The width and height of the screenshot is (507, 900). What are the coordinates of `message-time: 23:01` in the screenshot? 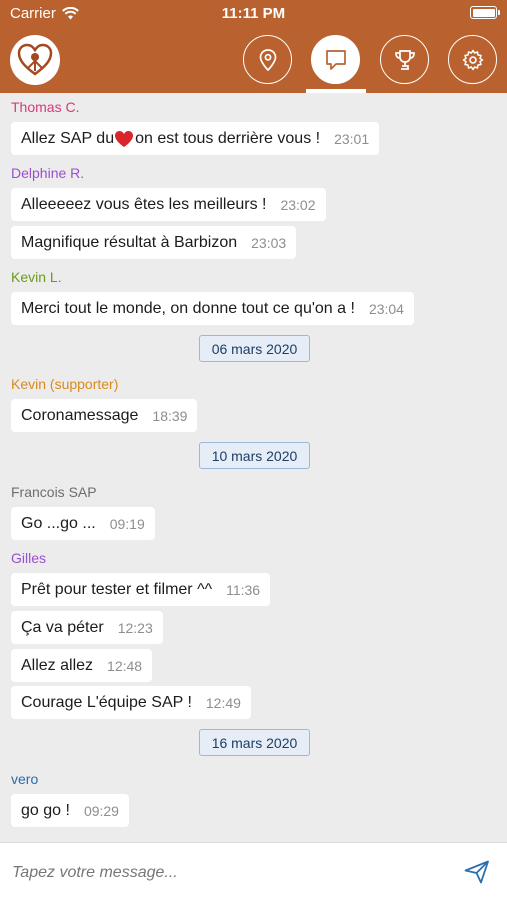 It's located at (352, 138).